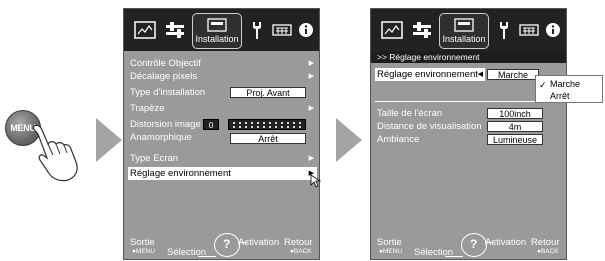 The height and width of the screenshot is (261, 605). I want to click on menu-item-environment-setting: Réglage environnement ▶, so click(222, 173).